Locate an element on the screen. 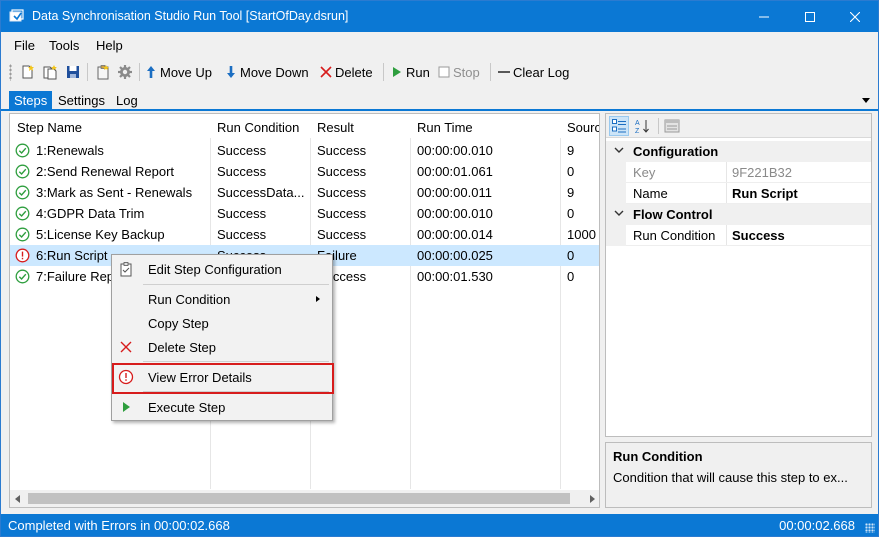 The height and width of the screenshot is (537, 879). cell-time: 00:00:01.061 is located at coordinates (455, 171).